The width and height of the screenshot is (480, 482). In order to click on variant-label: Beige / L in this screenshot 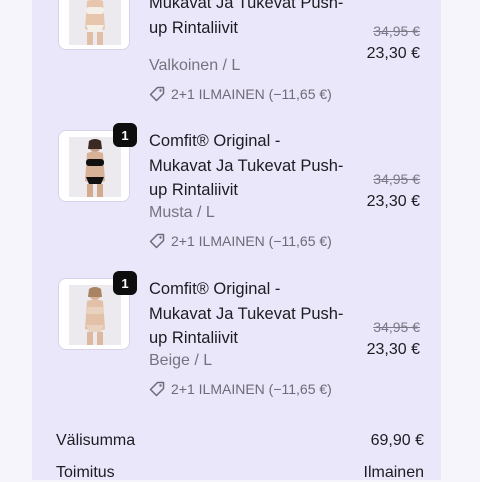, I will do `click(181, 360)`.